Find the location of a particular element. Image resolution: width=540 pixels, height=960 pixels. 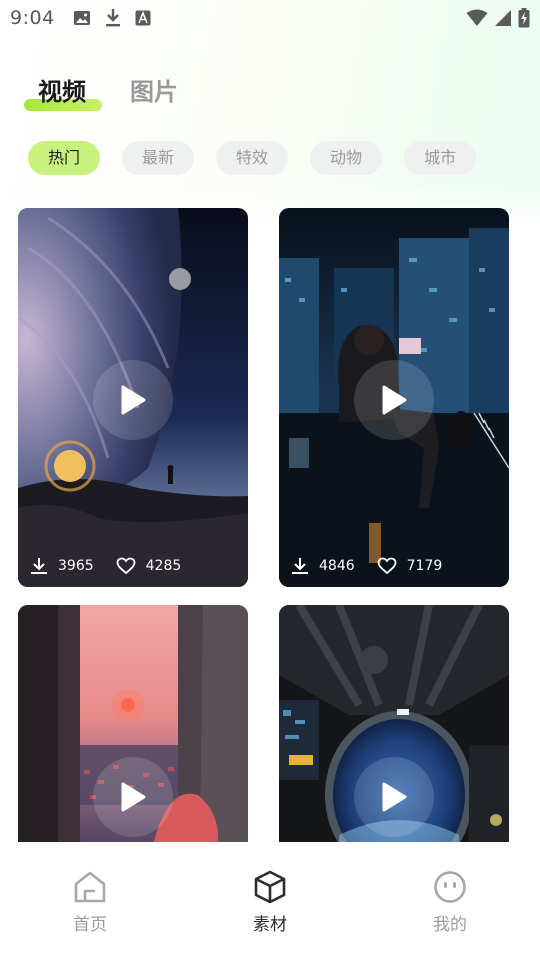

like-stat: 4285 is located at coordinates (149, 566).